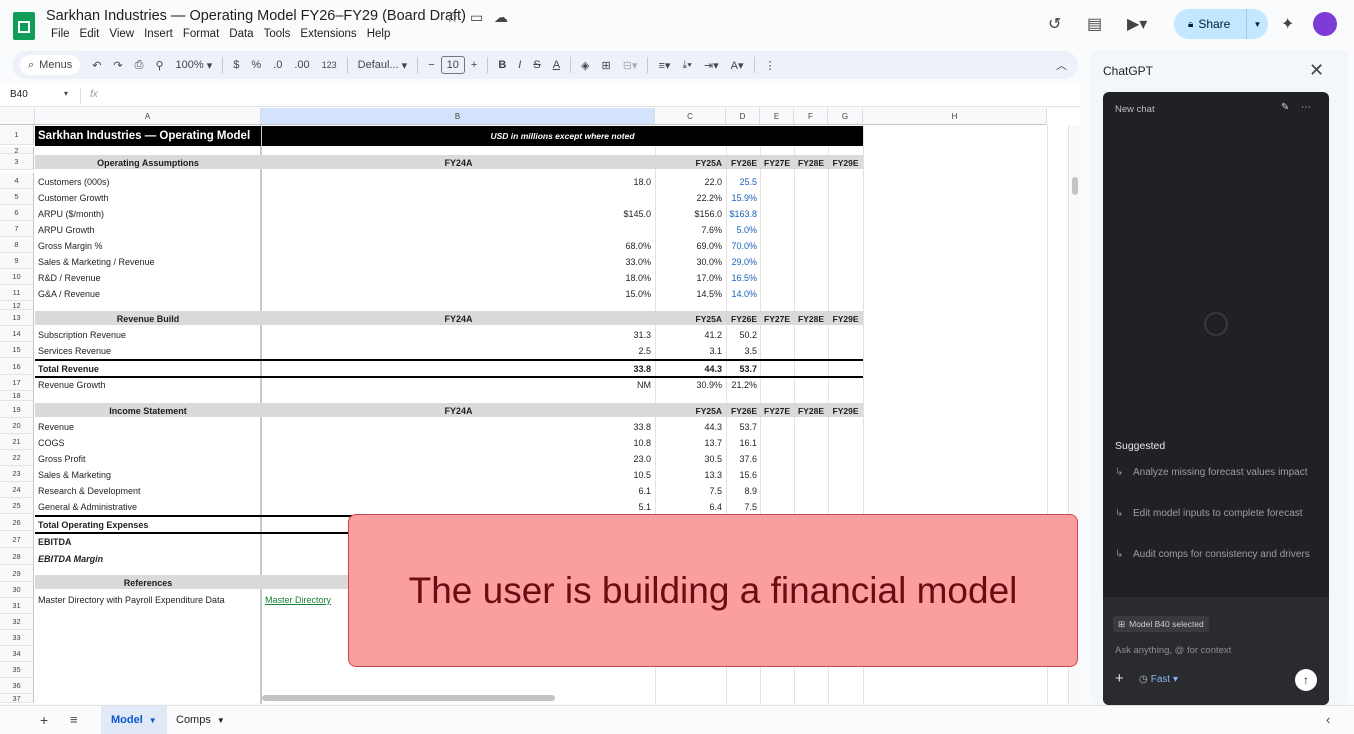 This screenshot has height=734, width=1354. What do you see at coordinates (148, 525) in the screenshot?
I see `row-label: Total Operating Expenses` at bounding box center [148, 525].